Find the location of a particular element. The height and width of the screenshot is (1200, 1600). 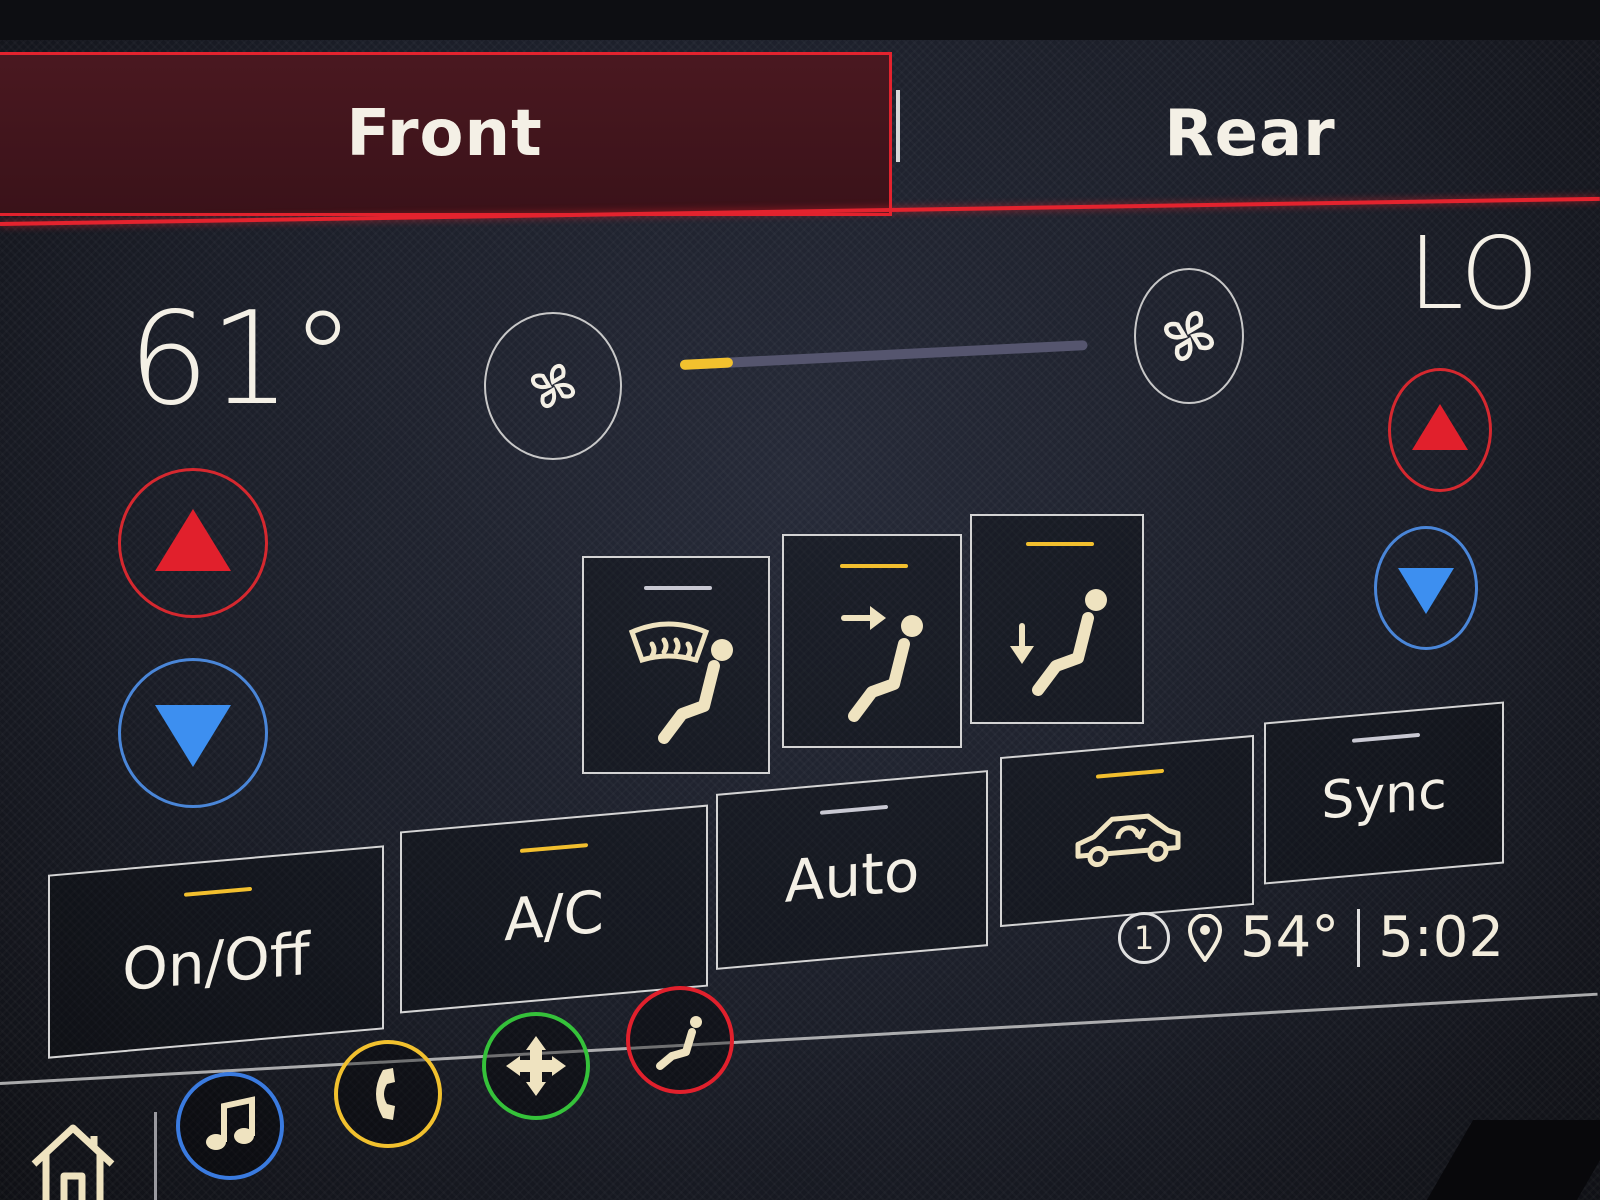

passenger-temp-down-button is located at coordinates (1426, 588).